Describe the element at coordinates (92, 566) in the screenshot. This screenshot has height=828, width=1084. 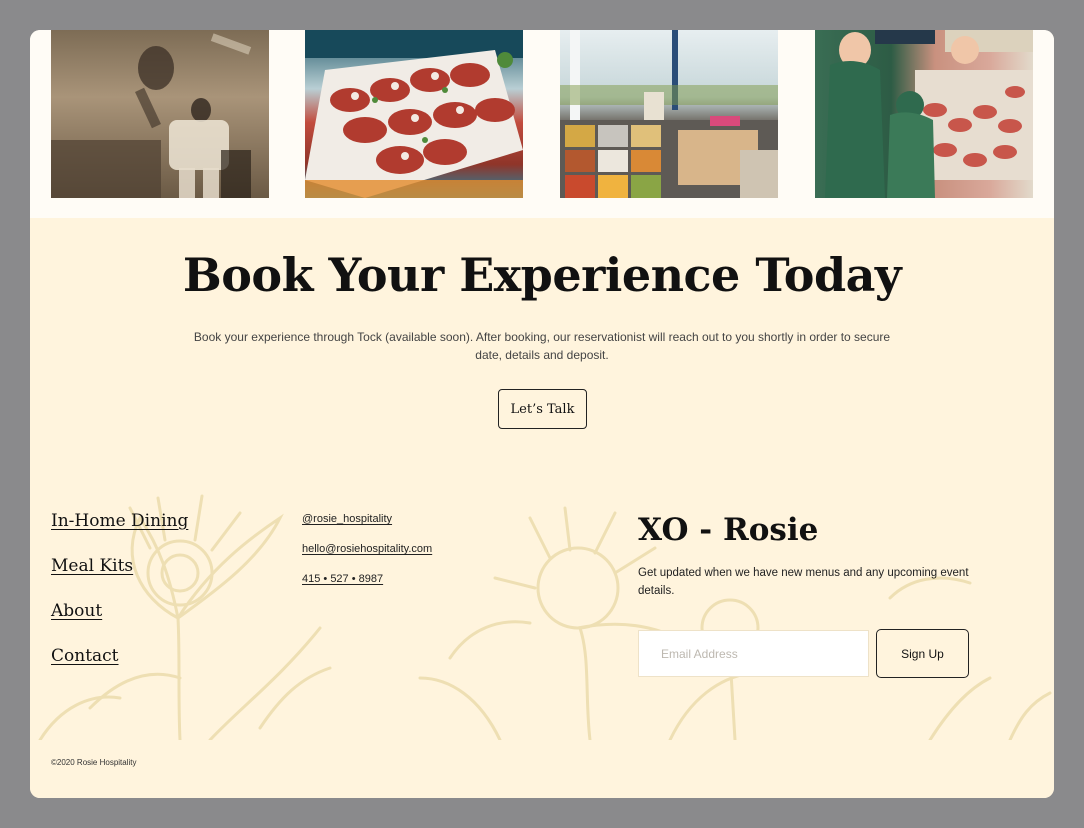
I see `nav-link-meal-kits: Meal Kits` at that location.